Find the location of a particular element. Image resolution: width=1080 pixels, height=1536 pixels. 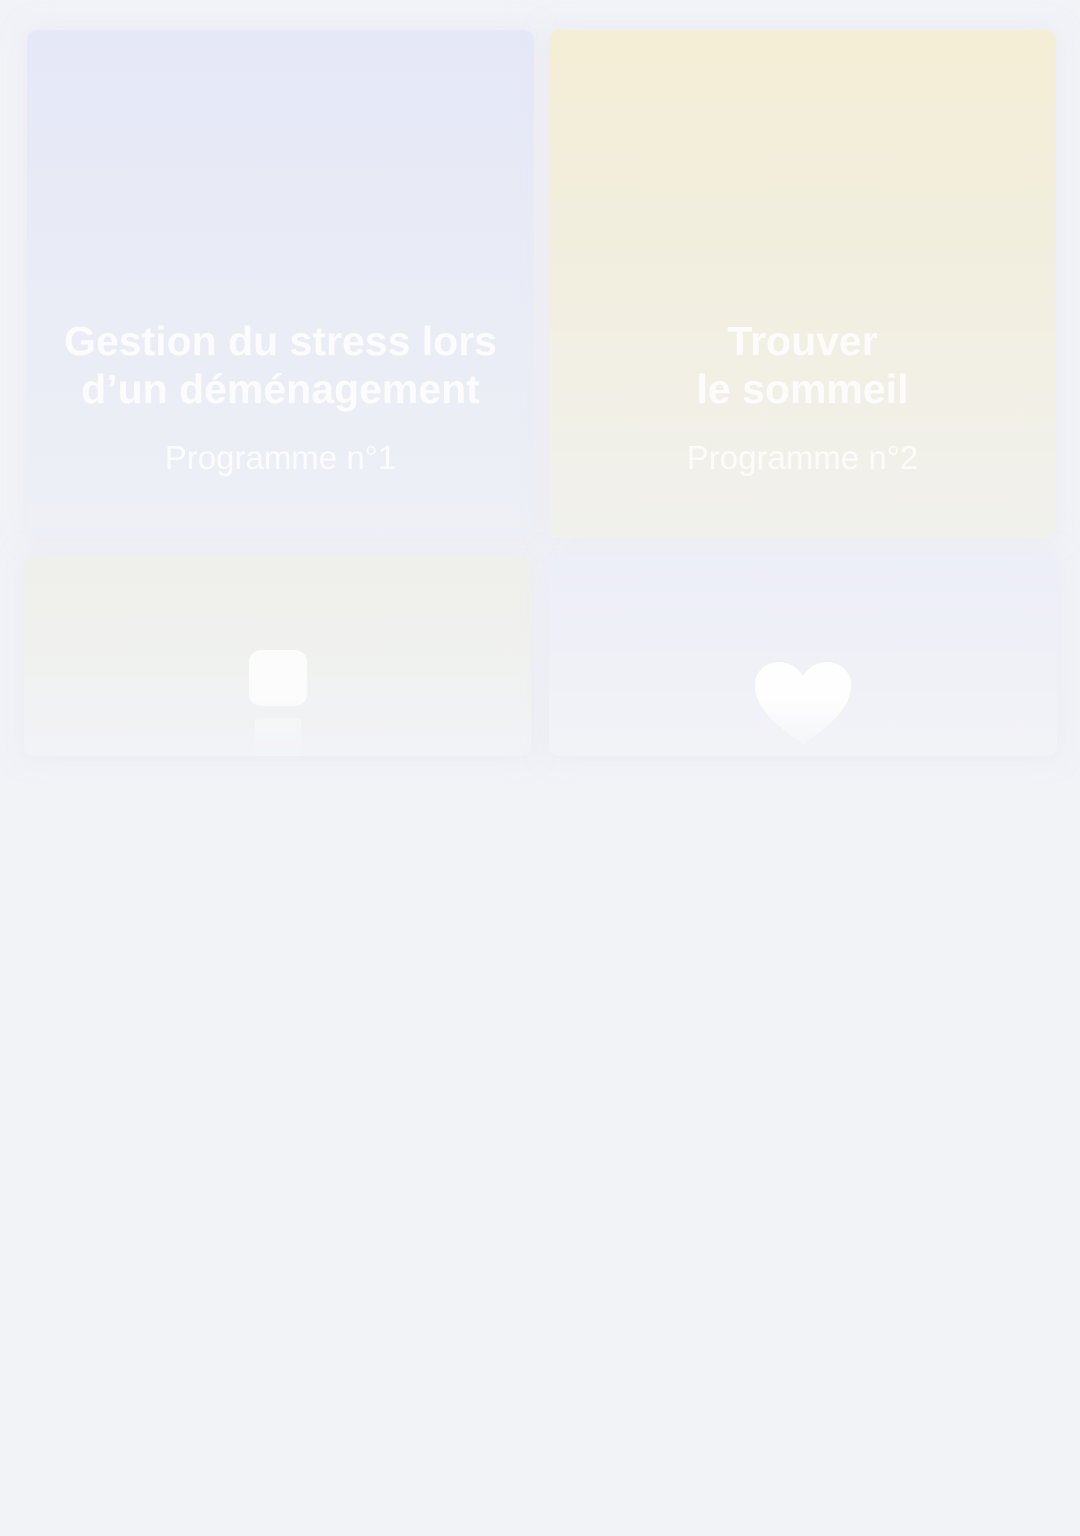

program-number: Programme n°2 is located at coordinates (802, 457).